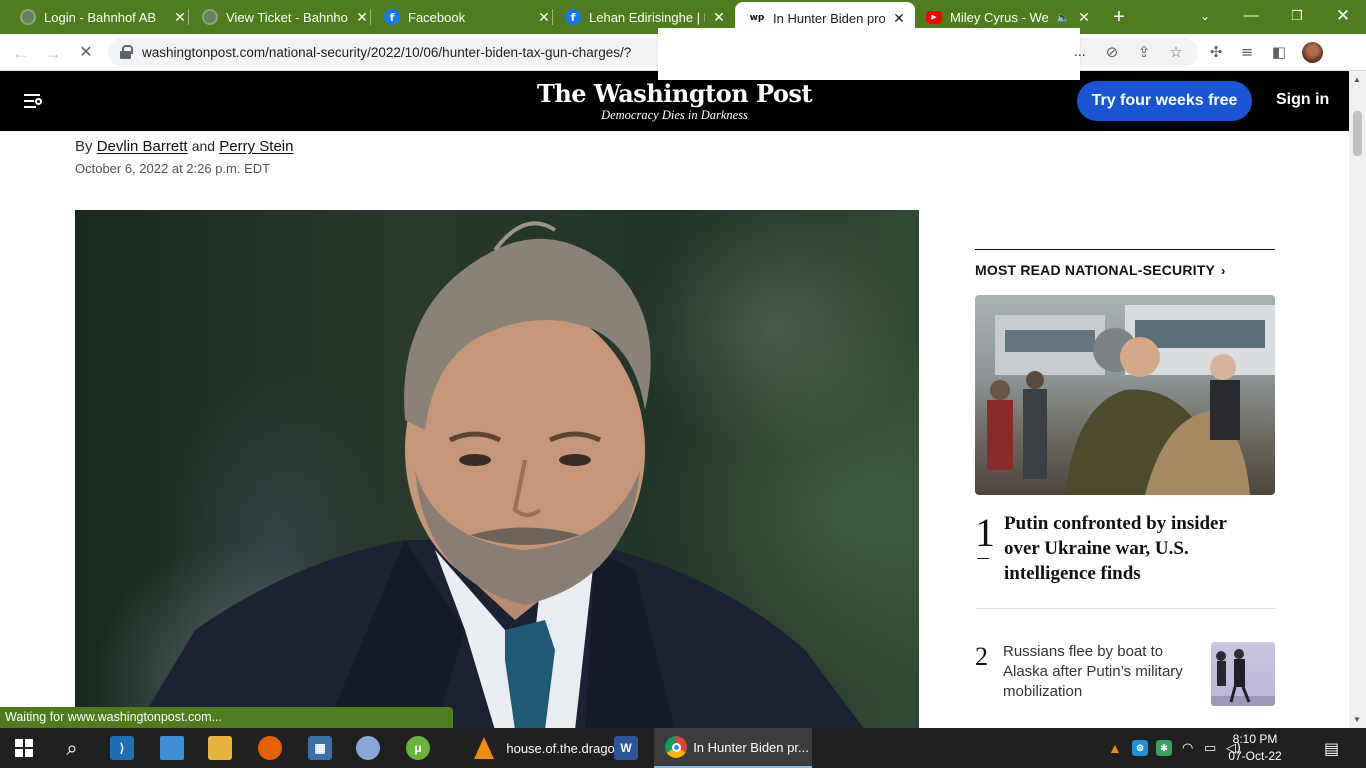 Image resolution: width=1366 pixels, height=768 pixels. What do you see at coordinates (757, 18) in the screenshot?
I see `wp-icon: wp` at bounding box center [757, 18].